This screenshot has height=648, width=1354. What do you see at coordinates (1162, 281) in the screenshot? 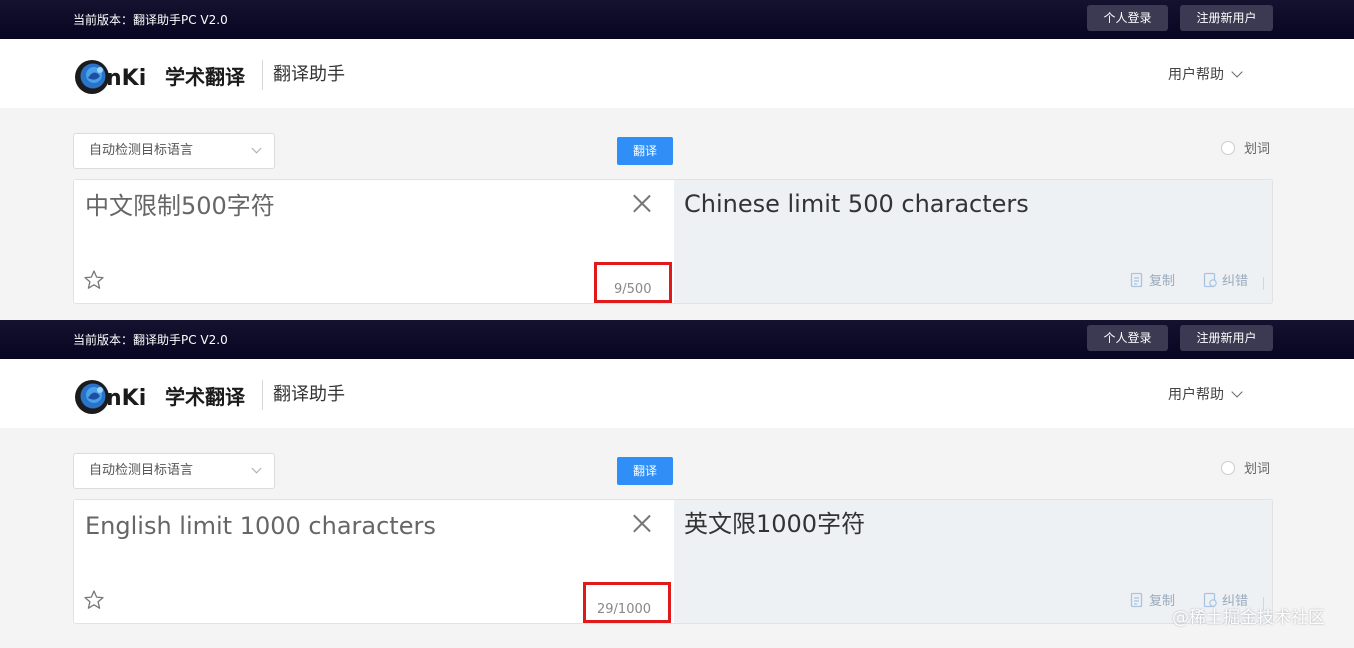
I see `copy-label: 复制` at bounding box center [1162, 281].